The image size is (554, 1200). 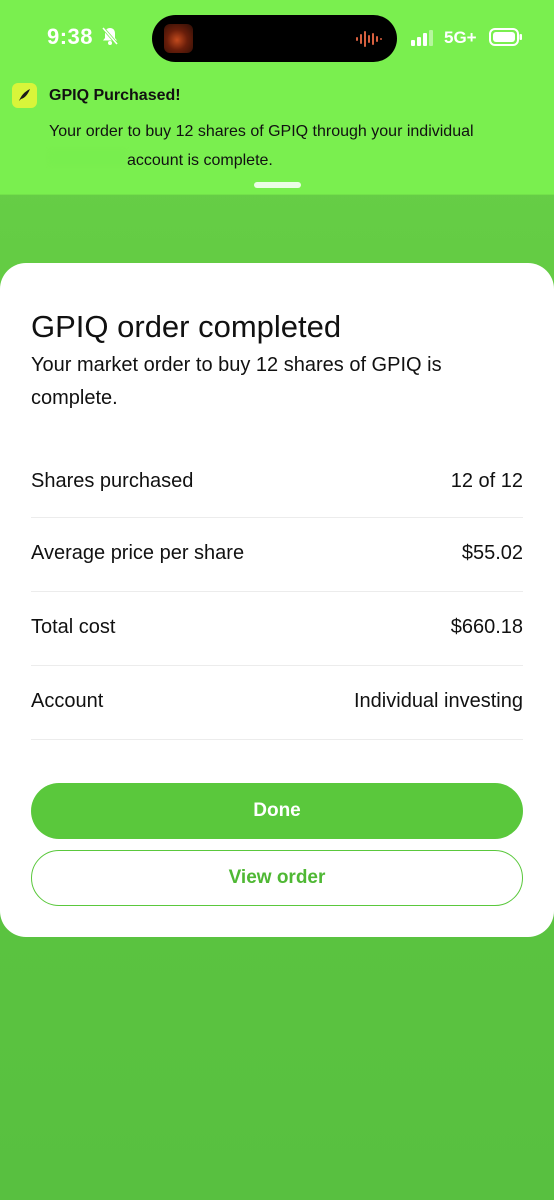 What do you see at coordinates (178, 38) in the screenshot?
I see `now-playing-artwork` at bounding box center [178, 38].